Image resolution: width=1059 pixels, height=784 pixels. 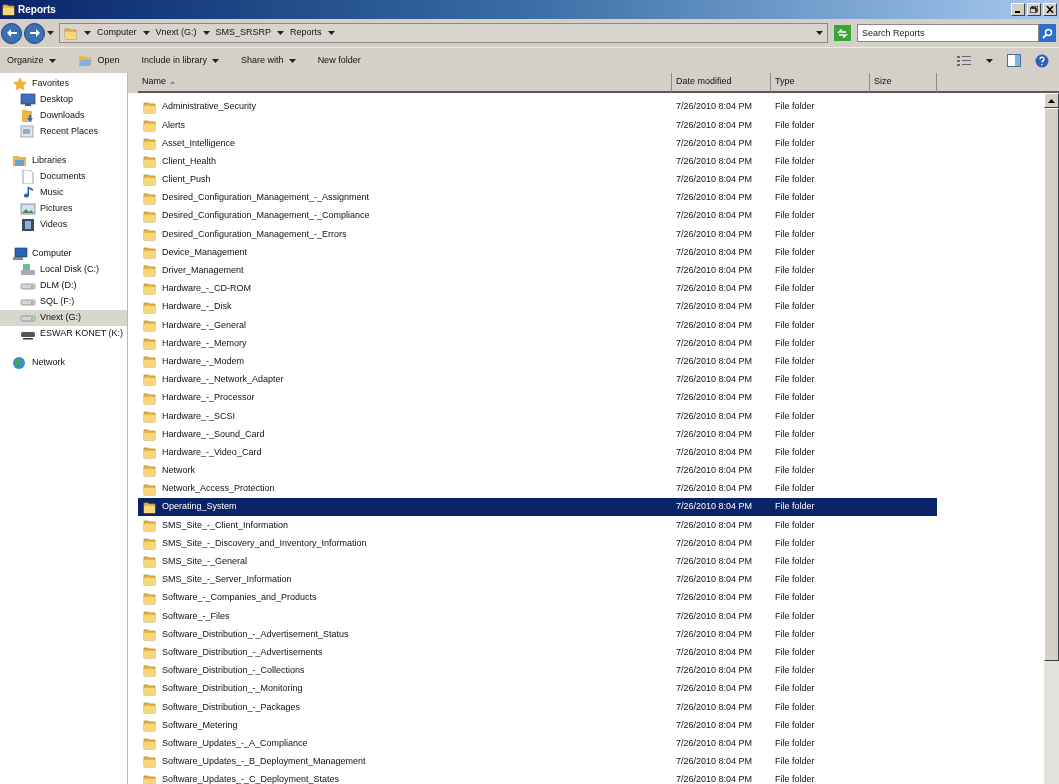 What do you see at coordinates (28, 116) in the screenshot?
I see `download-folder-icon` at bounding box center [28, 116].